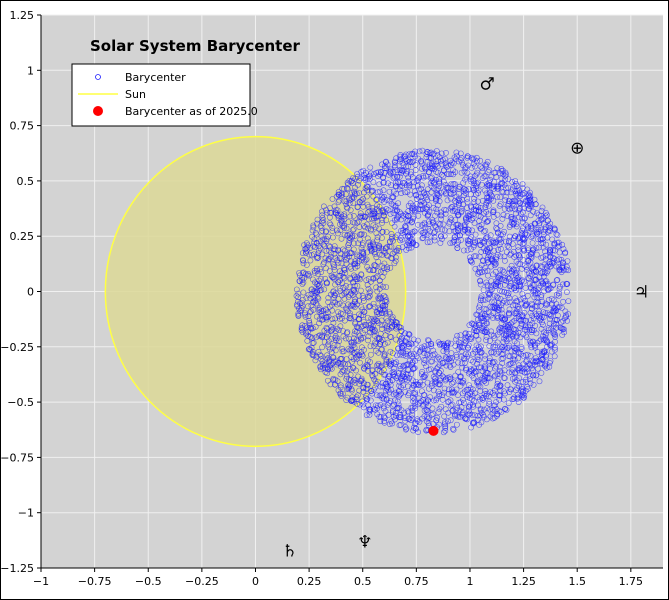  What do you see at coordinates (289, 551) in the screenshot?
I see `planet-symbol-saturn: ♄` at bounding box center [289, 551].